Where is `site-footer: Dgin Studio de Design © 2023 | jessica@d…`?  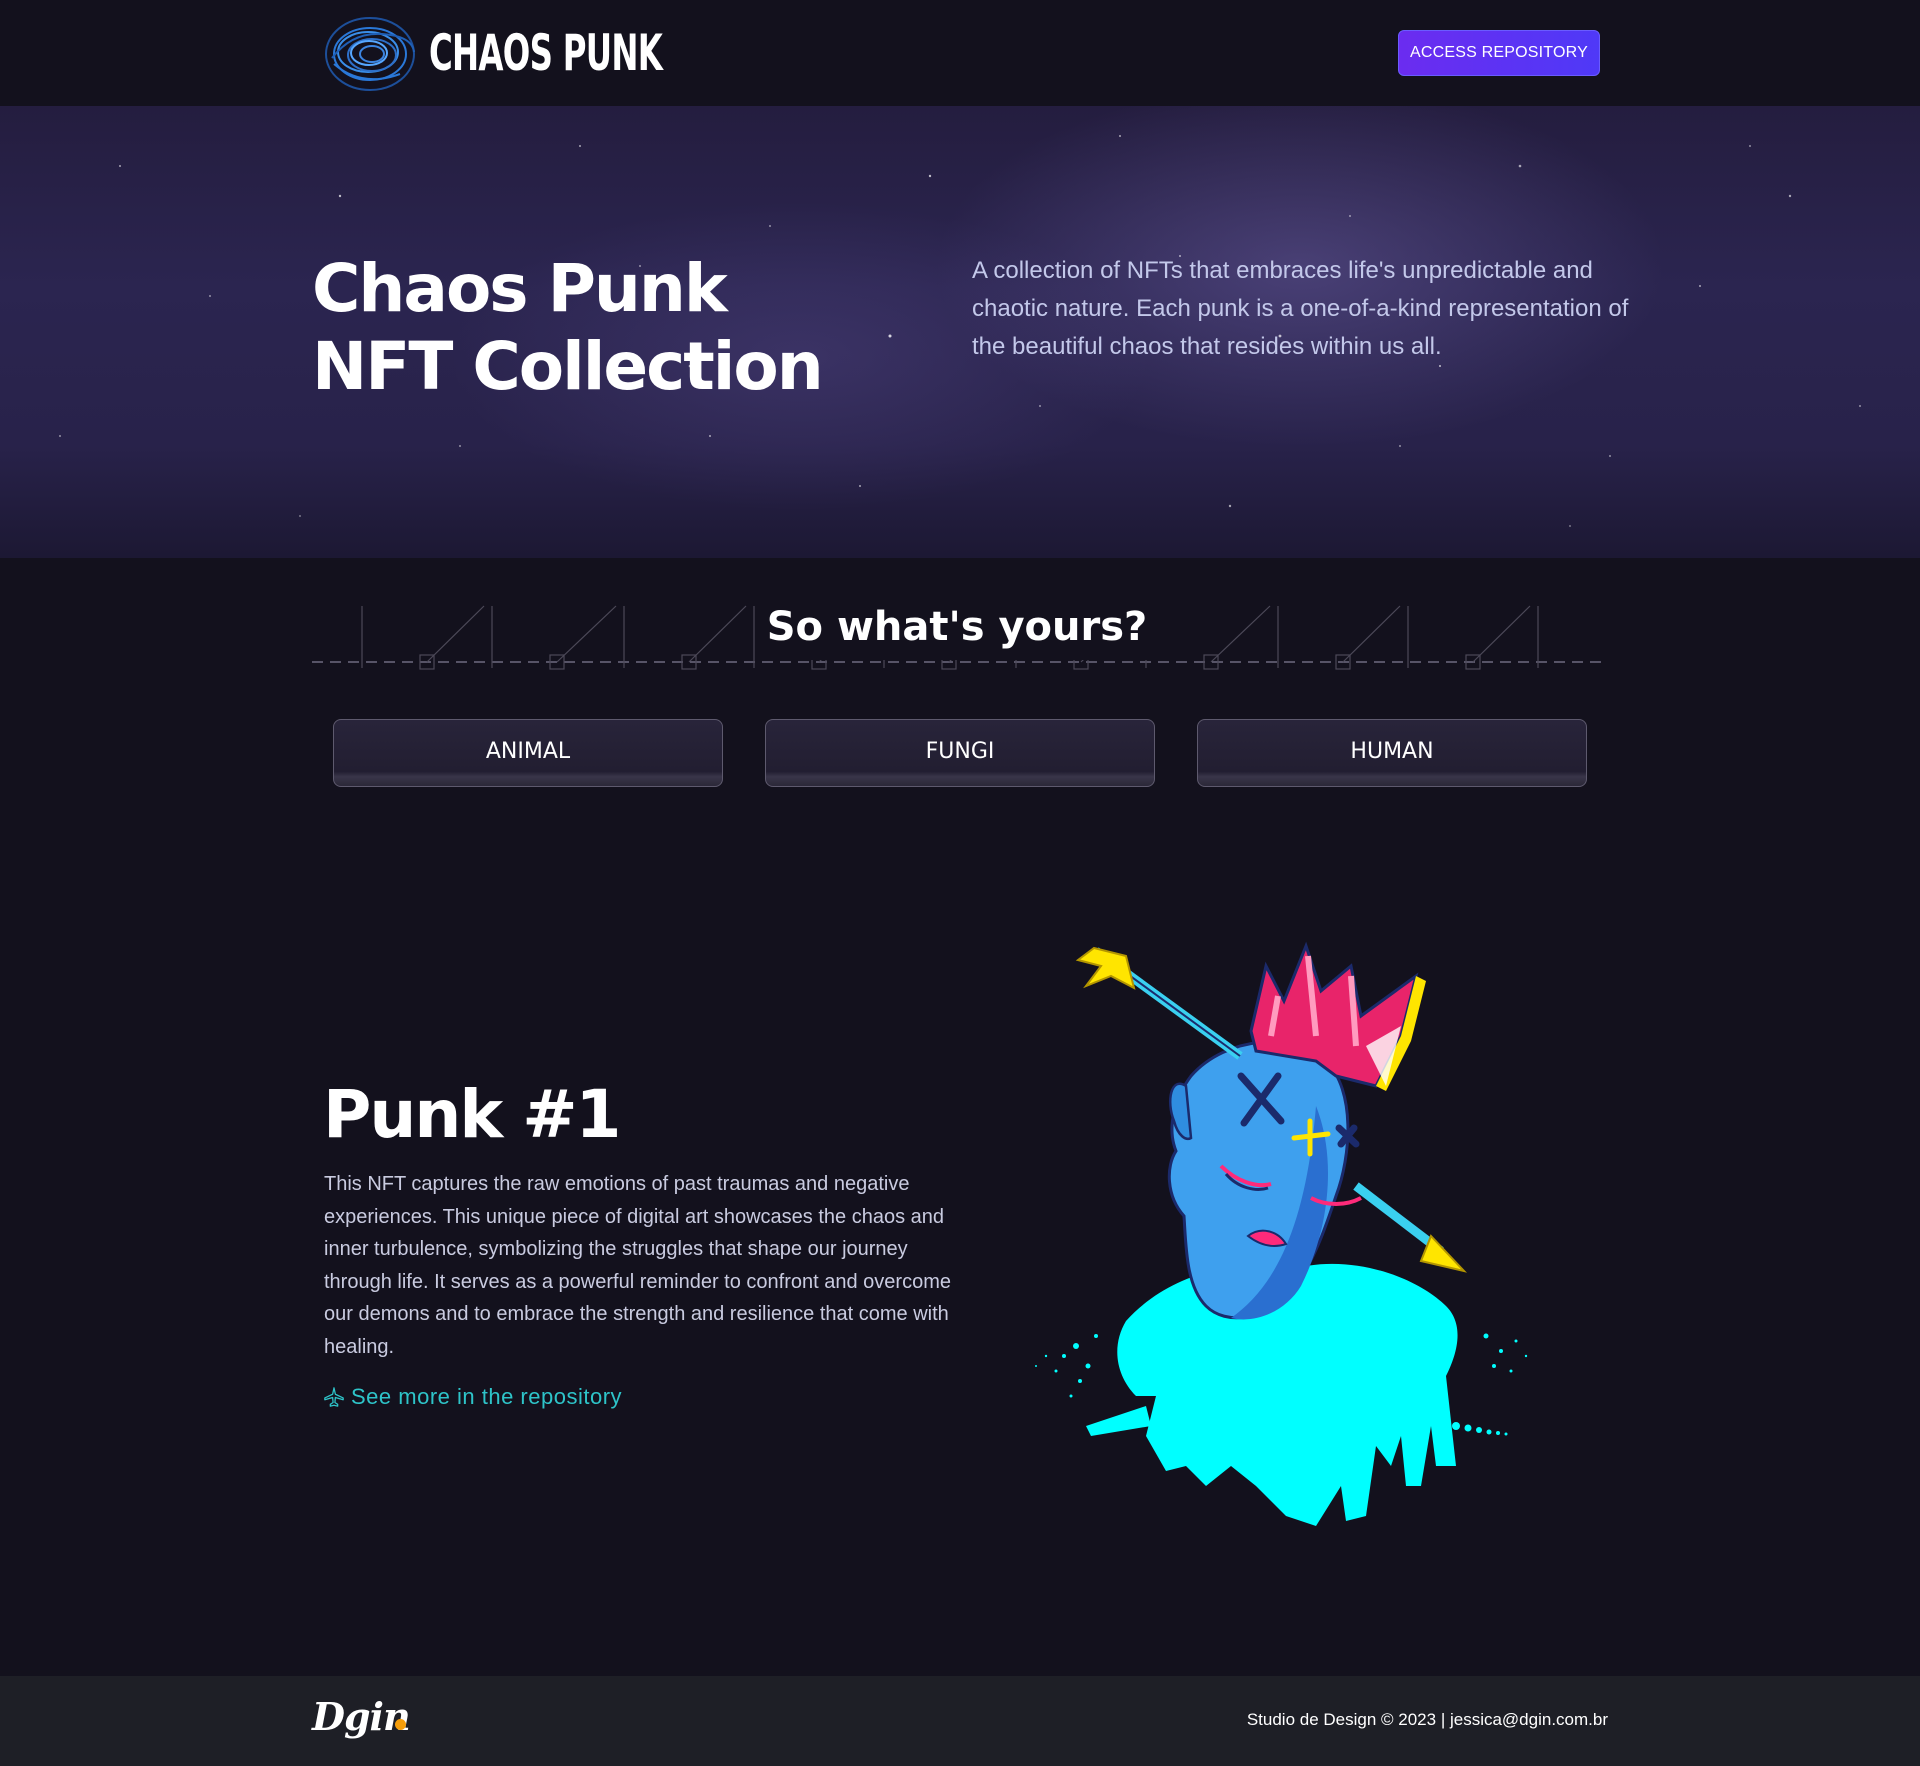
site-footer: Dgin Studio de Design © 2023 | jessica@d… is located at coordinates (960, 1721).